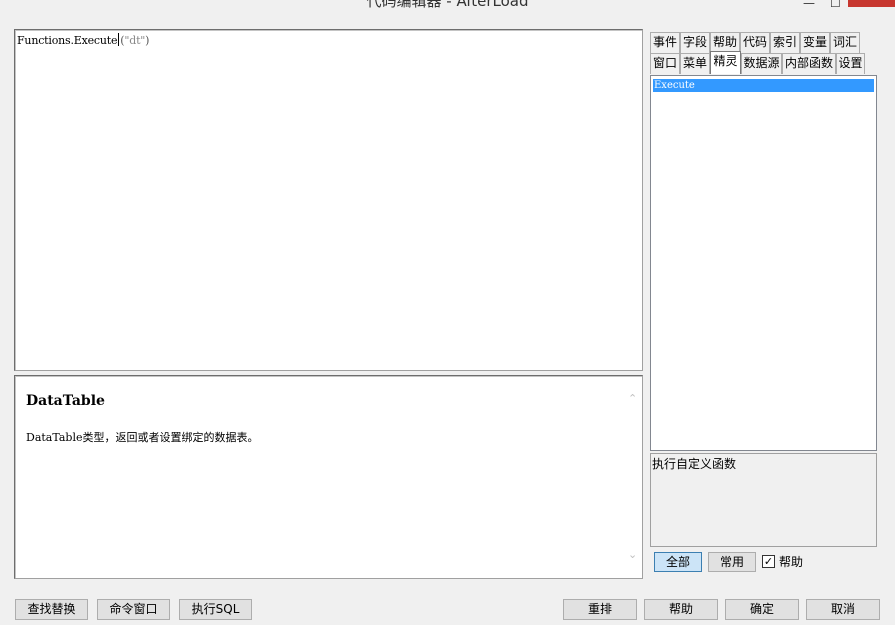  I want to click on window-title: 代码编辑器 - AfterLoad, so click(447, 4).